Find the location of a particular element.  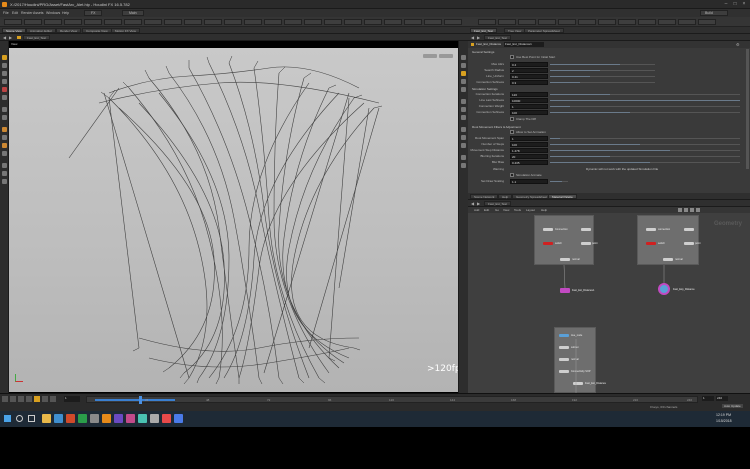

step-forward-icon is located at coordinates (45, 399).